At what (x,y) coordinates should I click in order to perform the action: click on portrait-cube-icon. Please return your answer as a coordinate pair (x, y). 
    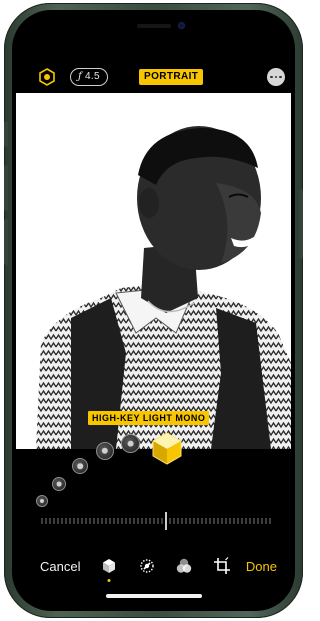
    Looking at the image, I should click on (109, 566).